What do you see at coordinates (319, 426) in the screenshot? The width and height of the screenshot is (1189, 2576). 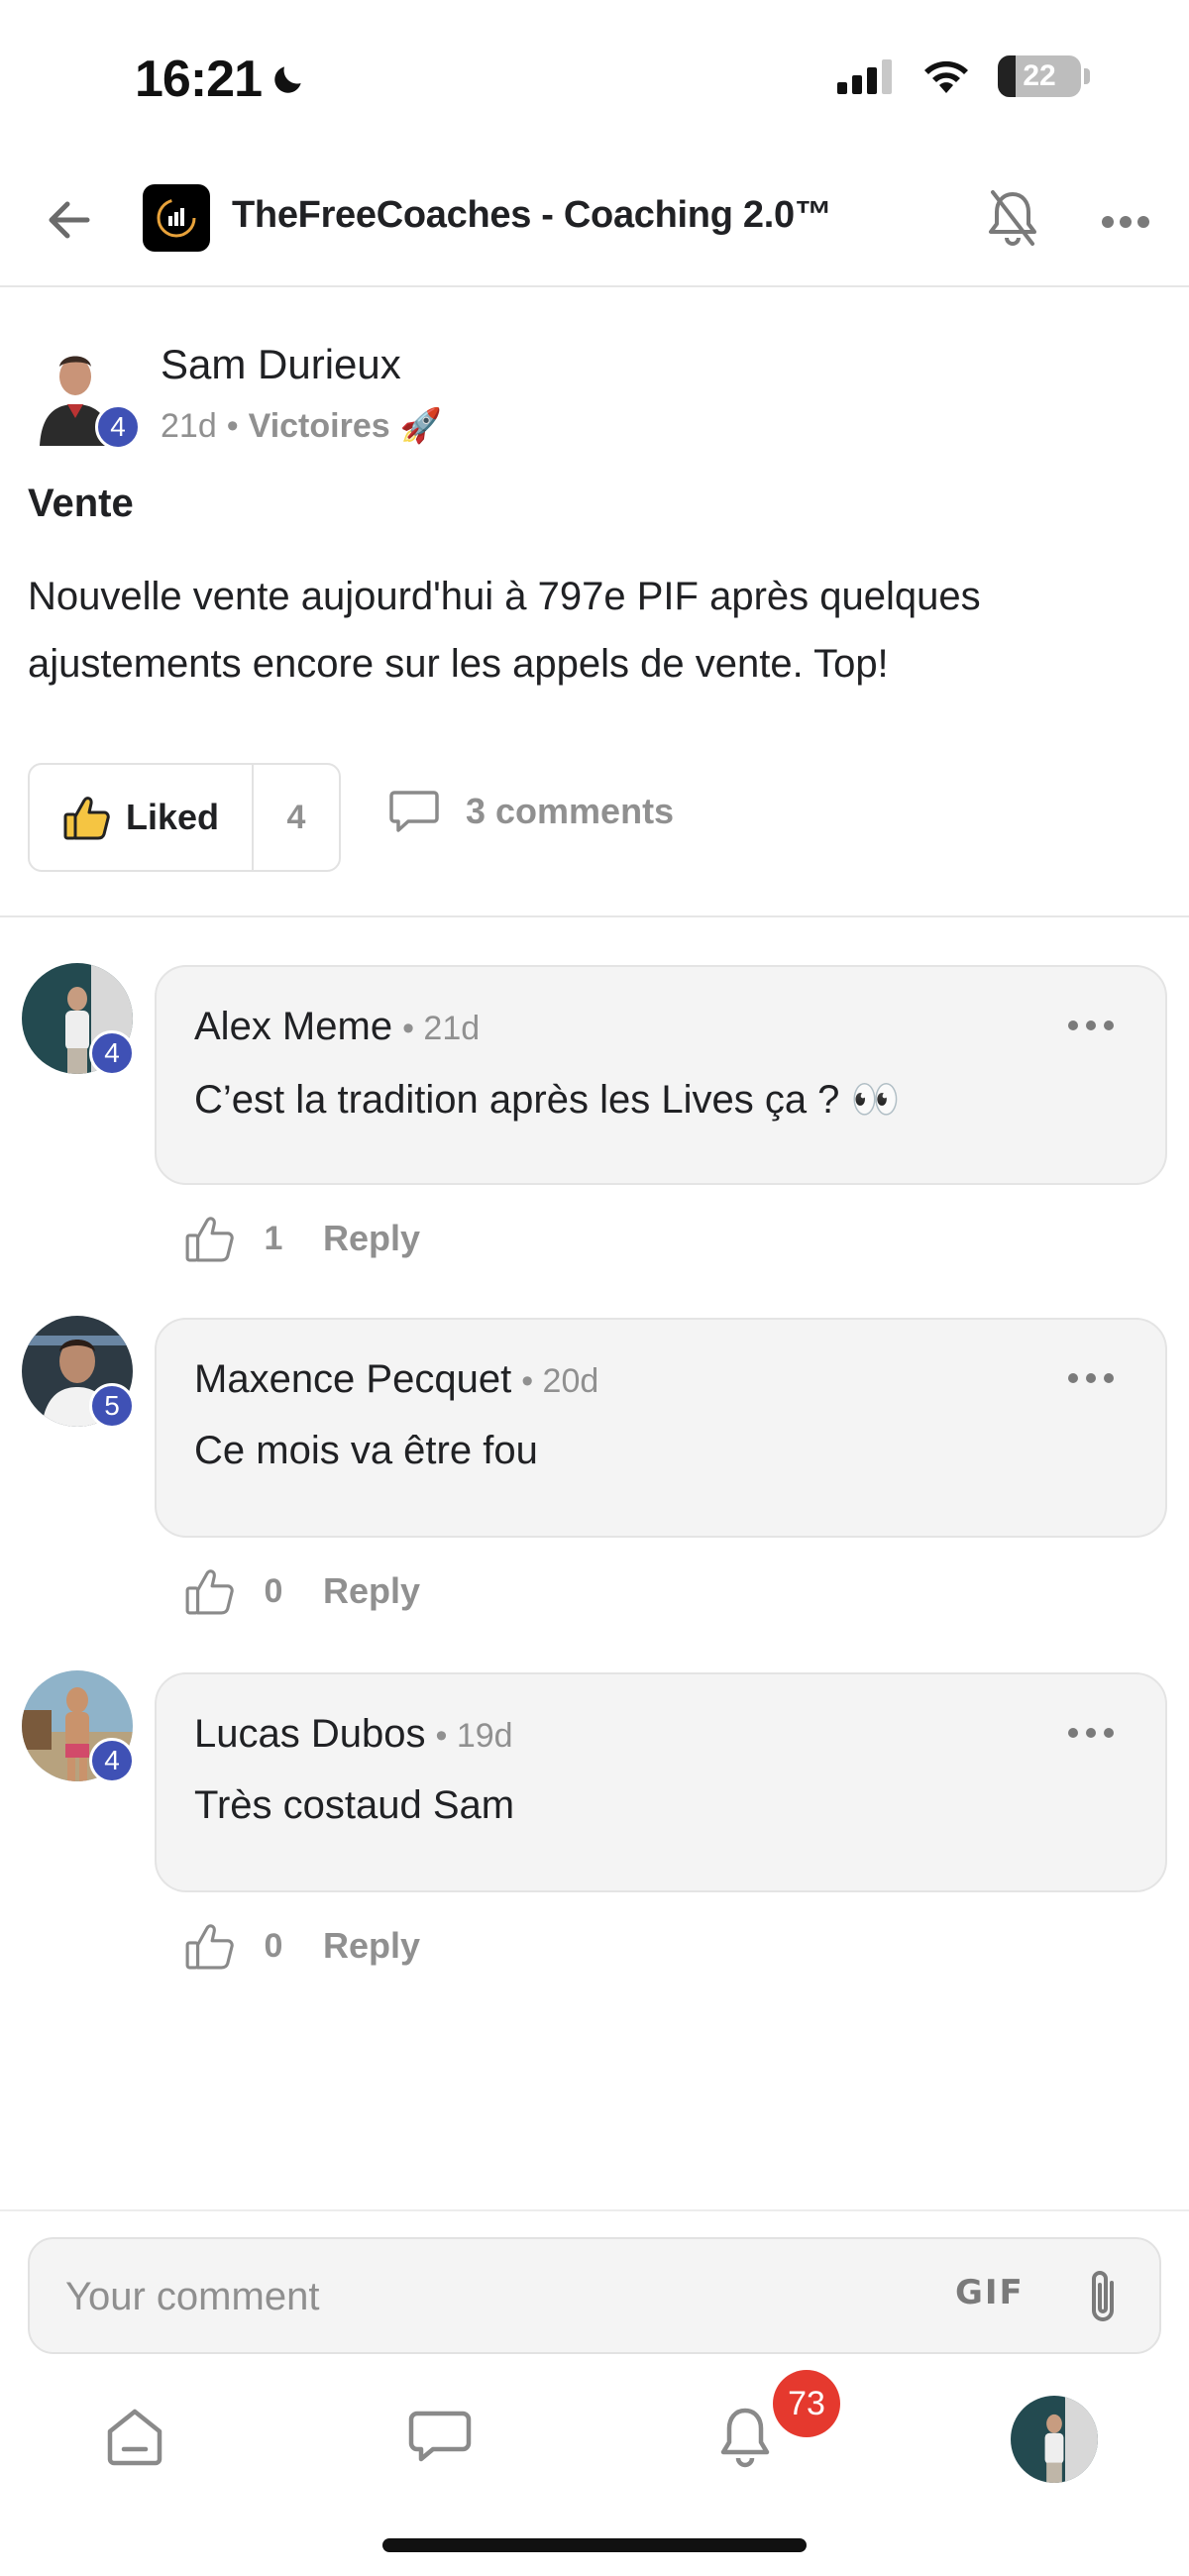 I see `post-category: Victoires` at bounding box center [319, 426].